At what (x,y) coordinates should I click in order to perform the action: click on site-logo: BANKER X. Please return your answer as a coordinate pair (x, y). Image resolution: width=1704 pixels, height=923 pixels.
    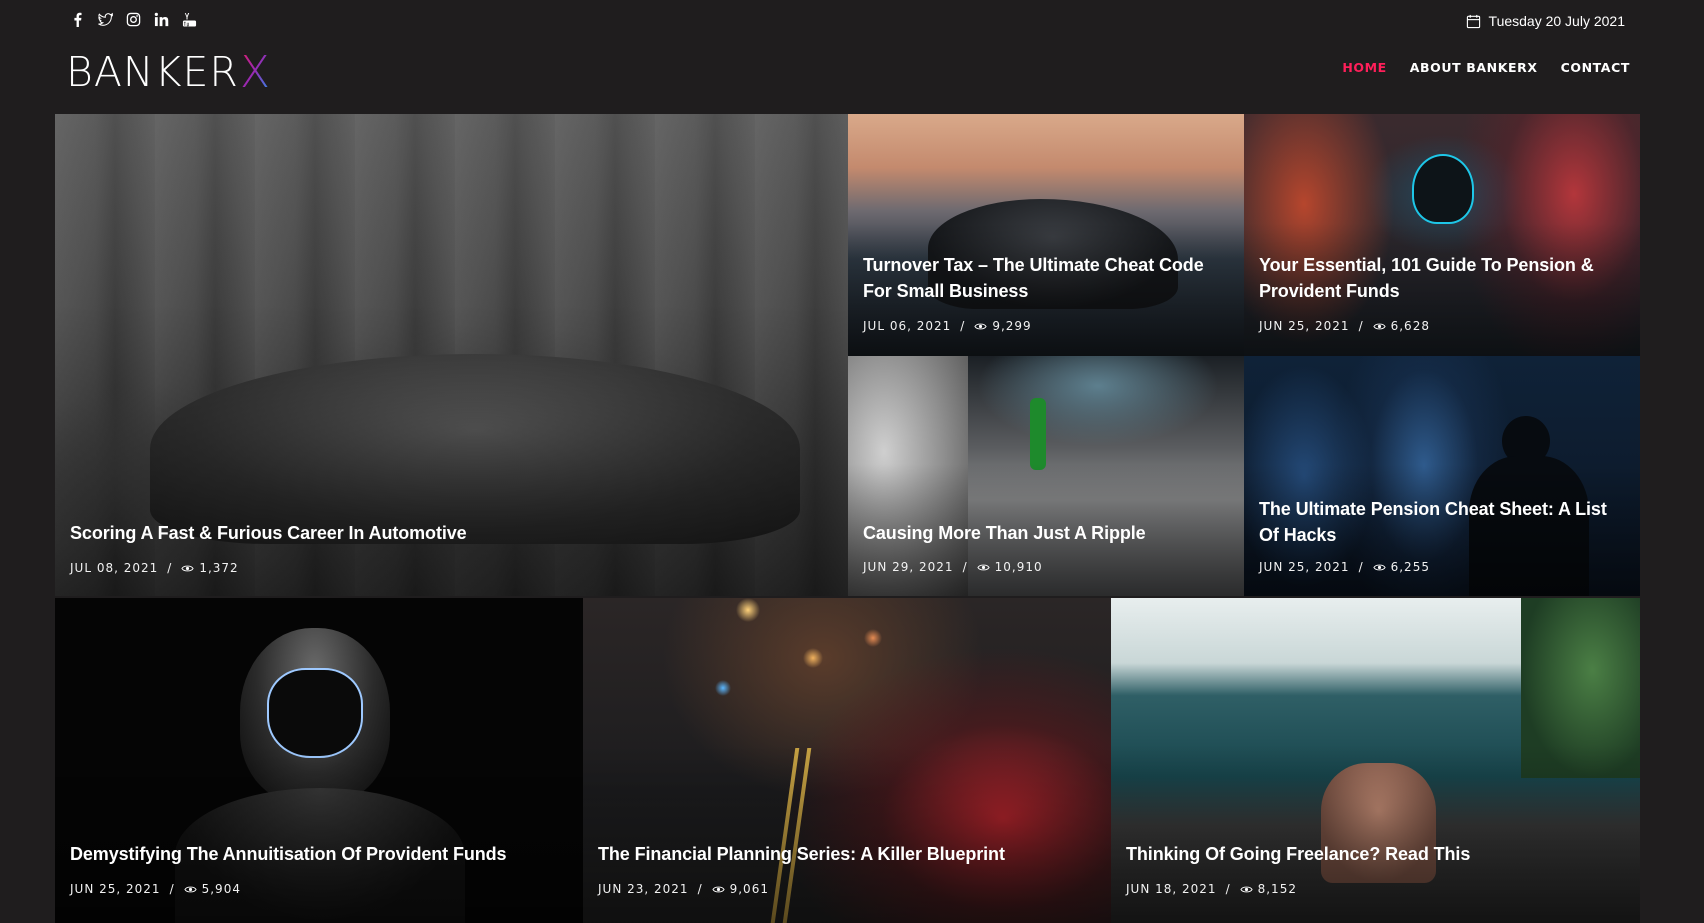
    Looking at the image, I should click on (168, 72).